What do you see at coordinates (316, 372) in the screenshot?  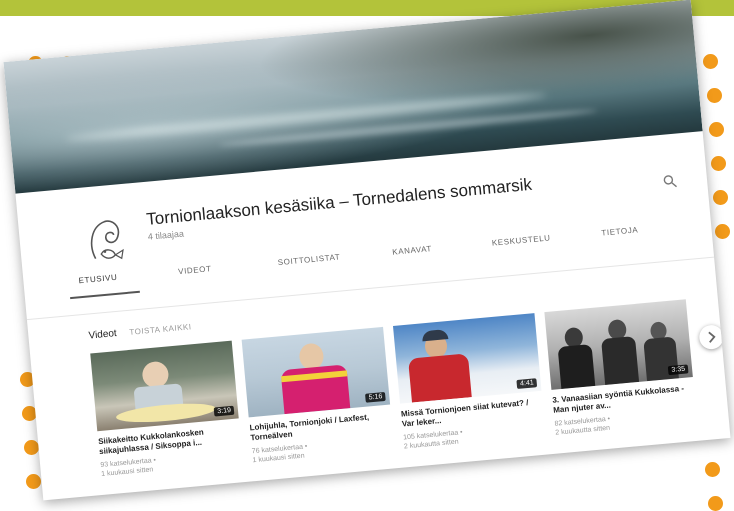 I see `video-thumbnail: 5:16` at bounding box center [316, 372].